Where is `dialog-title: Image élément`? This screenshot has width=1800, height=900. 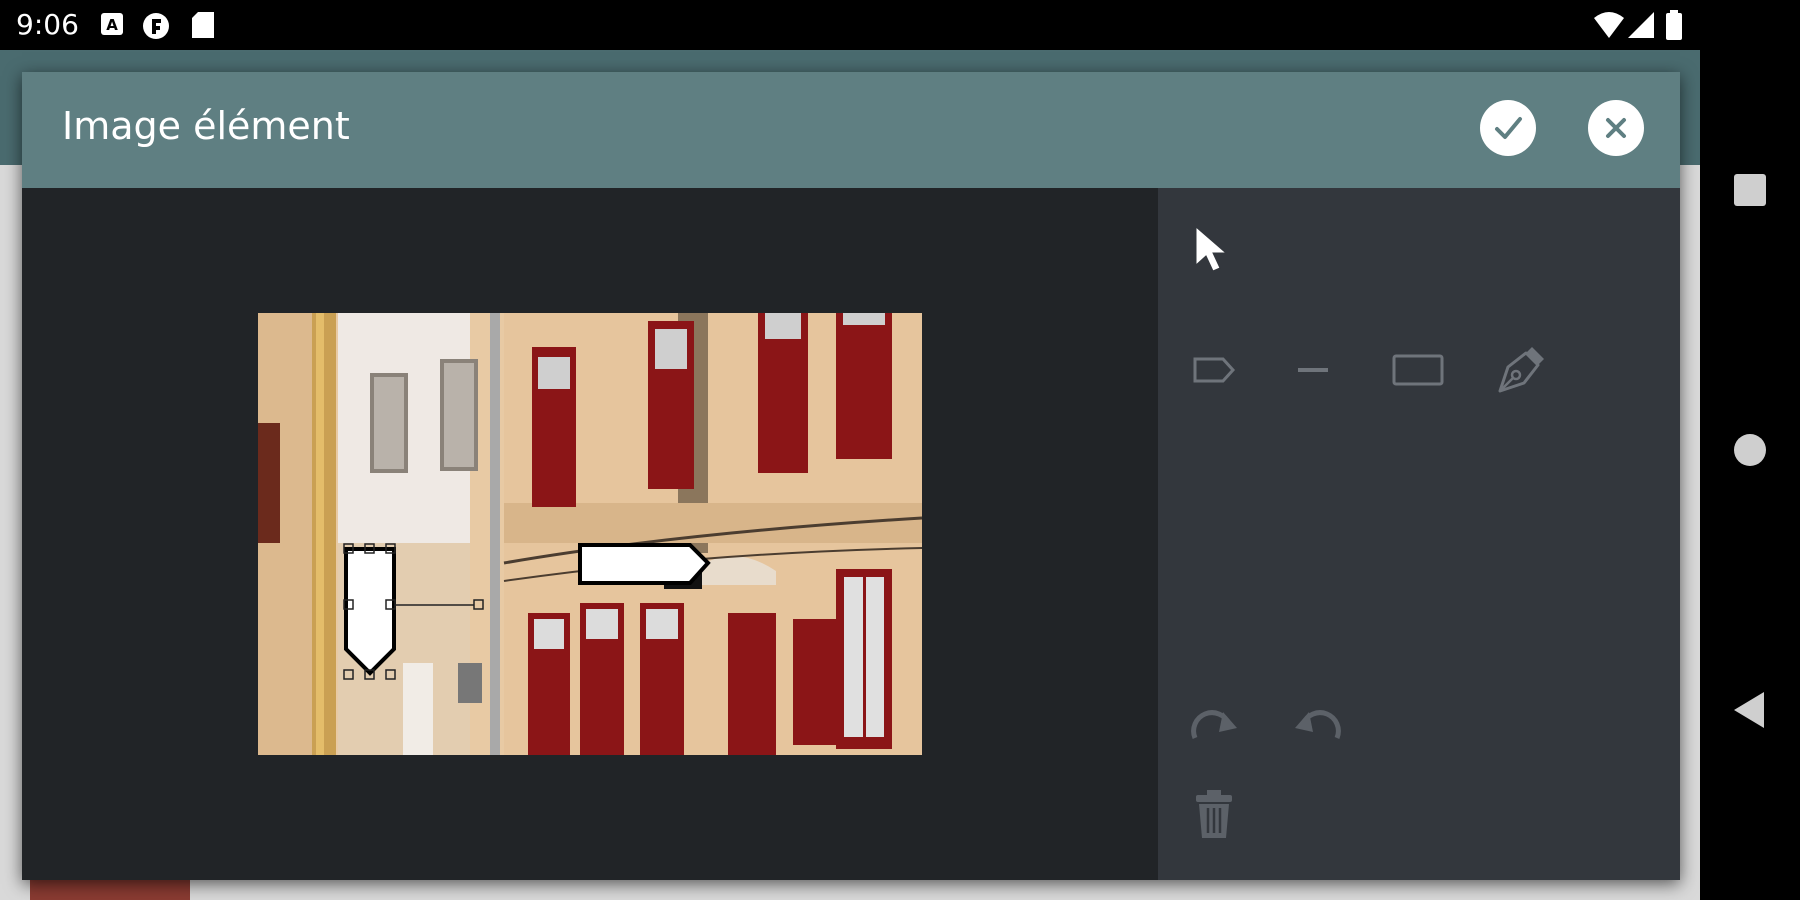 dialog-title: Image élément is located at coordinates (206, 126).